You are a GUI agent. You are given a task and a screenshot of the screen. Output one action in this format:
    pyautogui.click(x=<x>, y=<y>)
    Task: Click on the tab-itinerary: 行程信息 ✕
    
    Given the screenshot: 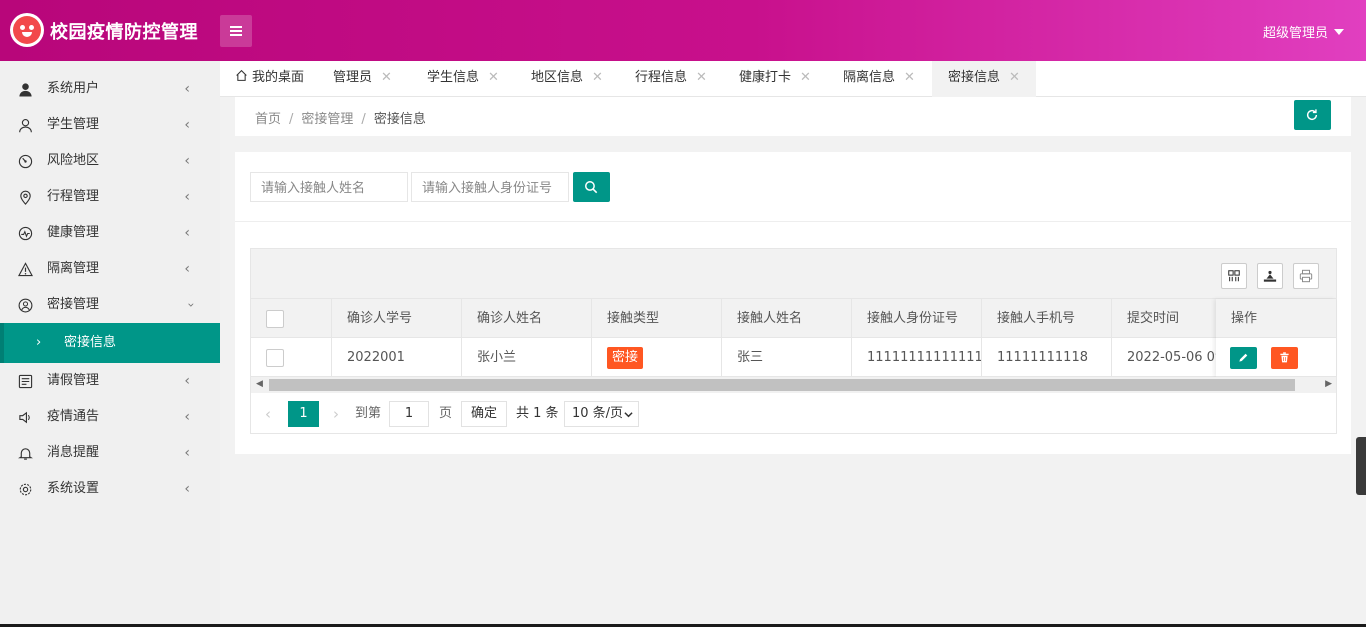 What is the action you would take?
    pyautogui.click(x=671, y=79)
    